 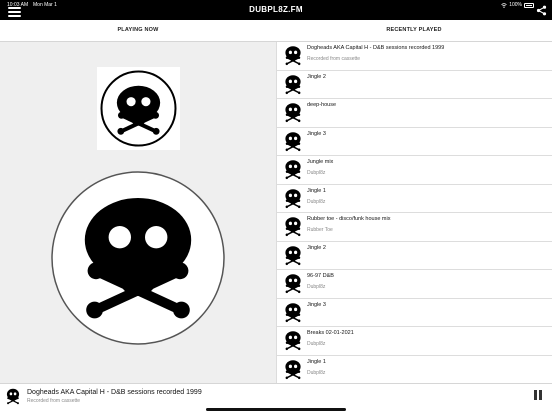 I want to click on player-track-subtitle: Recorded from cassette, so click(x=54, y=401).